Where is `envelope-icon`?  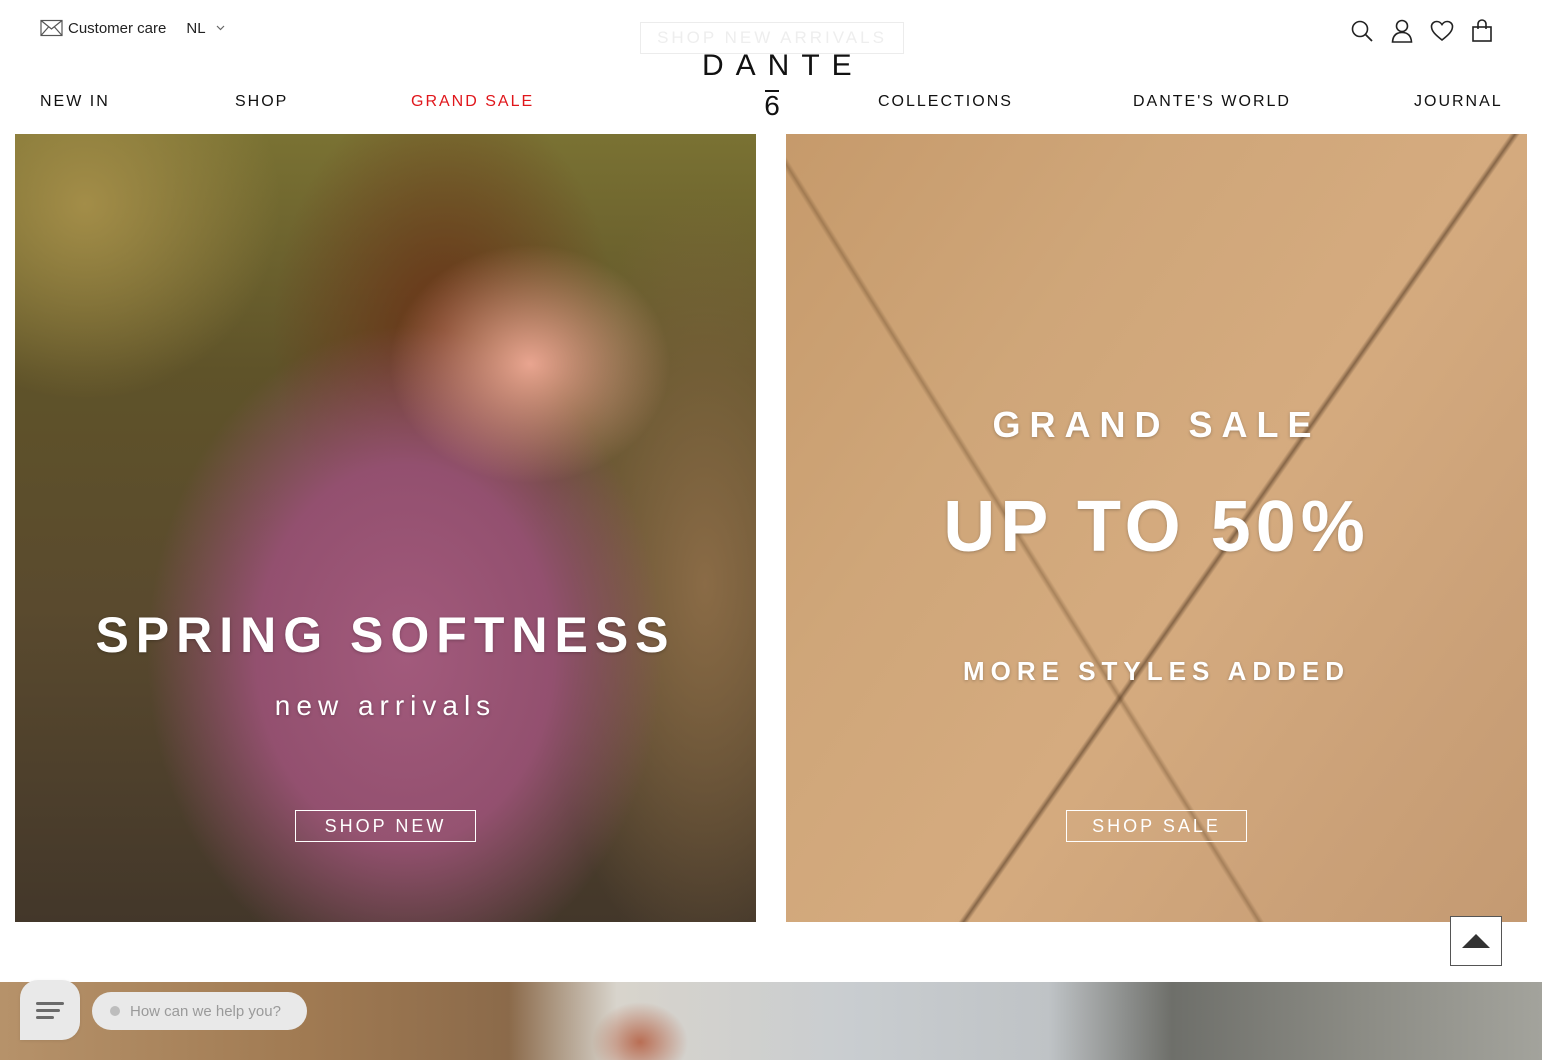 envelope-icon is located at coordinates (51, 28).